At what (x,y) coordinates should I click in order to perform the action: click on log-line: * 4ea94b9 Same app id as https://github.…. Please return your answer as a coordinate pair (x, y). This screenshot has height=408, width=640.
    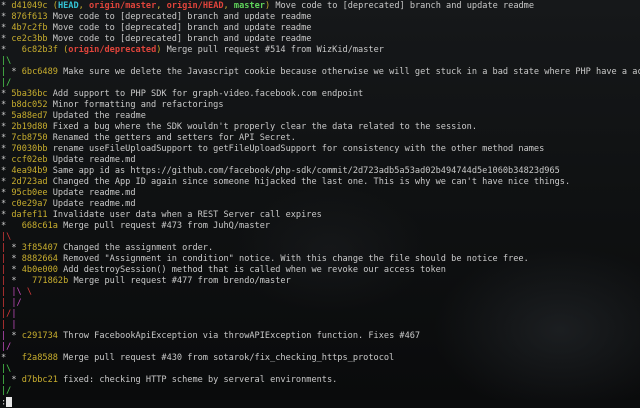
    Looking at the image, I should click on (320, 171).